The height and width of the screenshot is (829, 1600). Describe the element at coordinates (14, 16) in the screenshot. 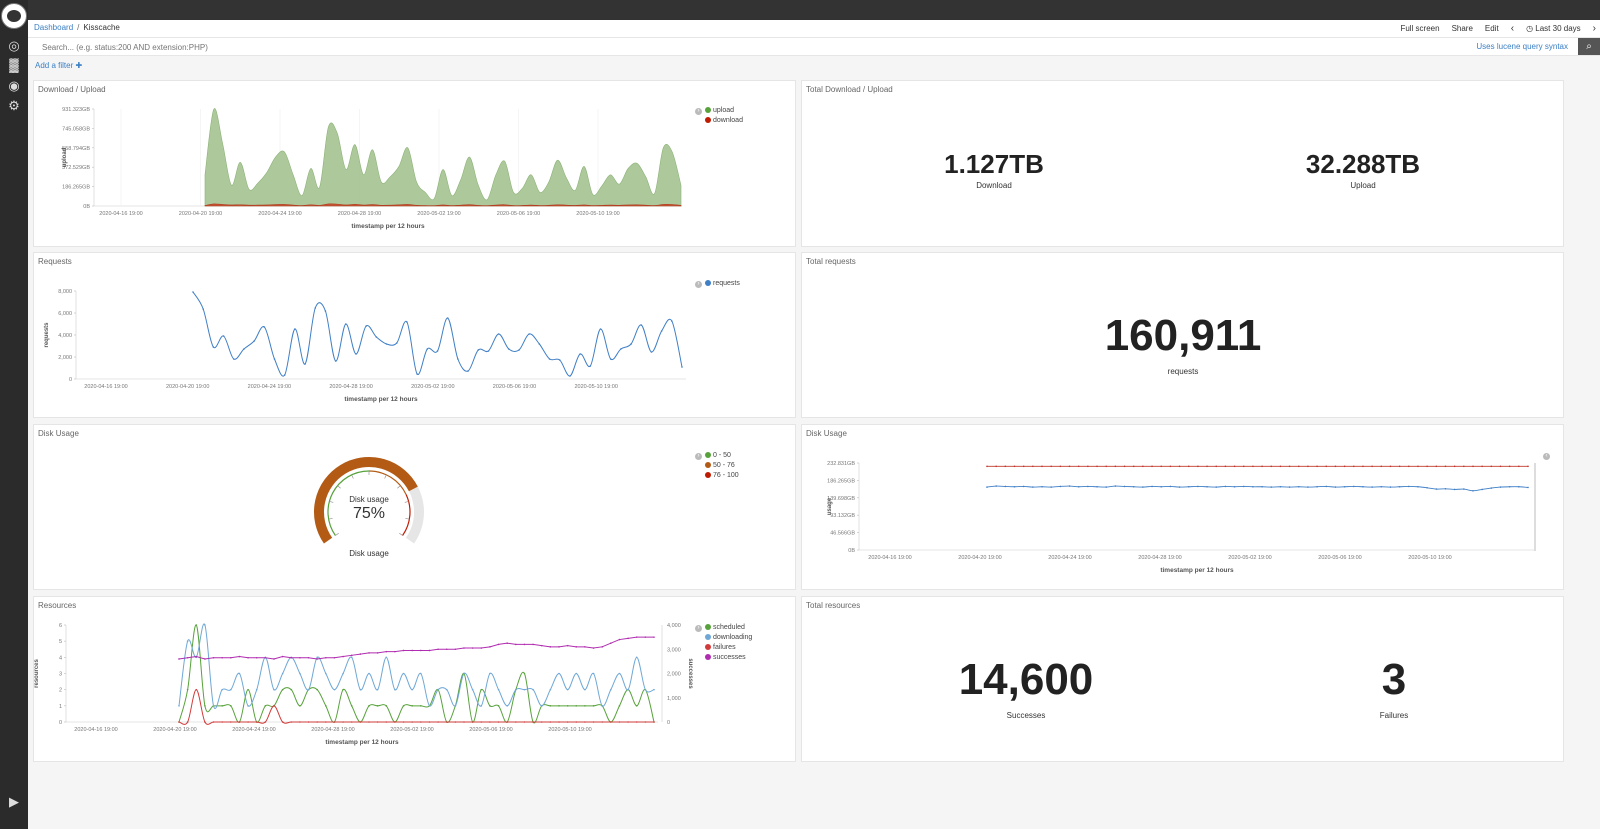

I see `kibana-logo-icon` at that location.